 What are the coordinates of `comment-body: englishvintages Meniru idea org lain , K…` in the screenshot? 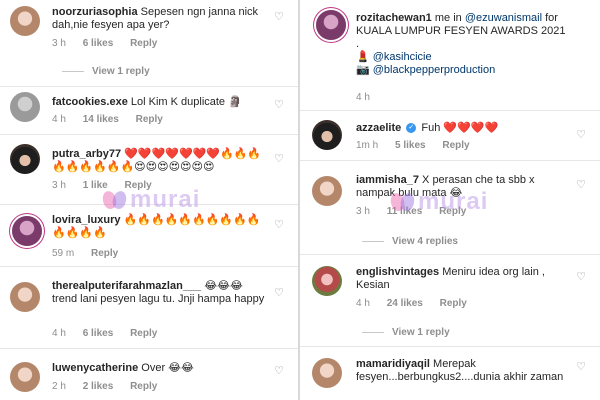 It's located at (463, 279).